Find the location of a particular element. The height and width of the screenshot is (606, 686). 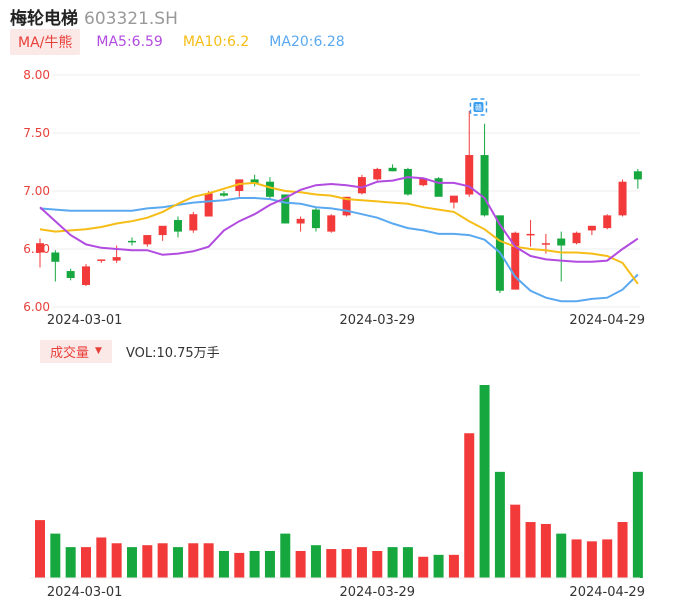

badge-icon-label: 赣 is located at coordinates (478, 107).